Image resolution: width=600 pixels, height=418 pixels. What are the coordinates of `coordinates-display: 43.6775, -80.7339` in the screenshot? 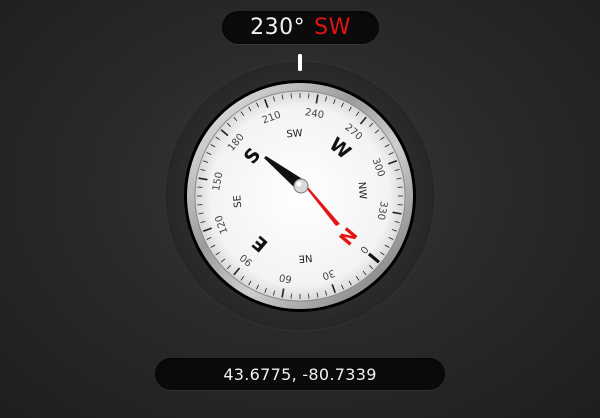 It's located at (300, 374).